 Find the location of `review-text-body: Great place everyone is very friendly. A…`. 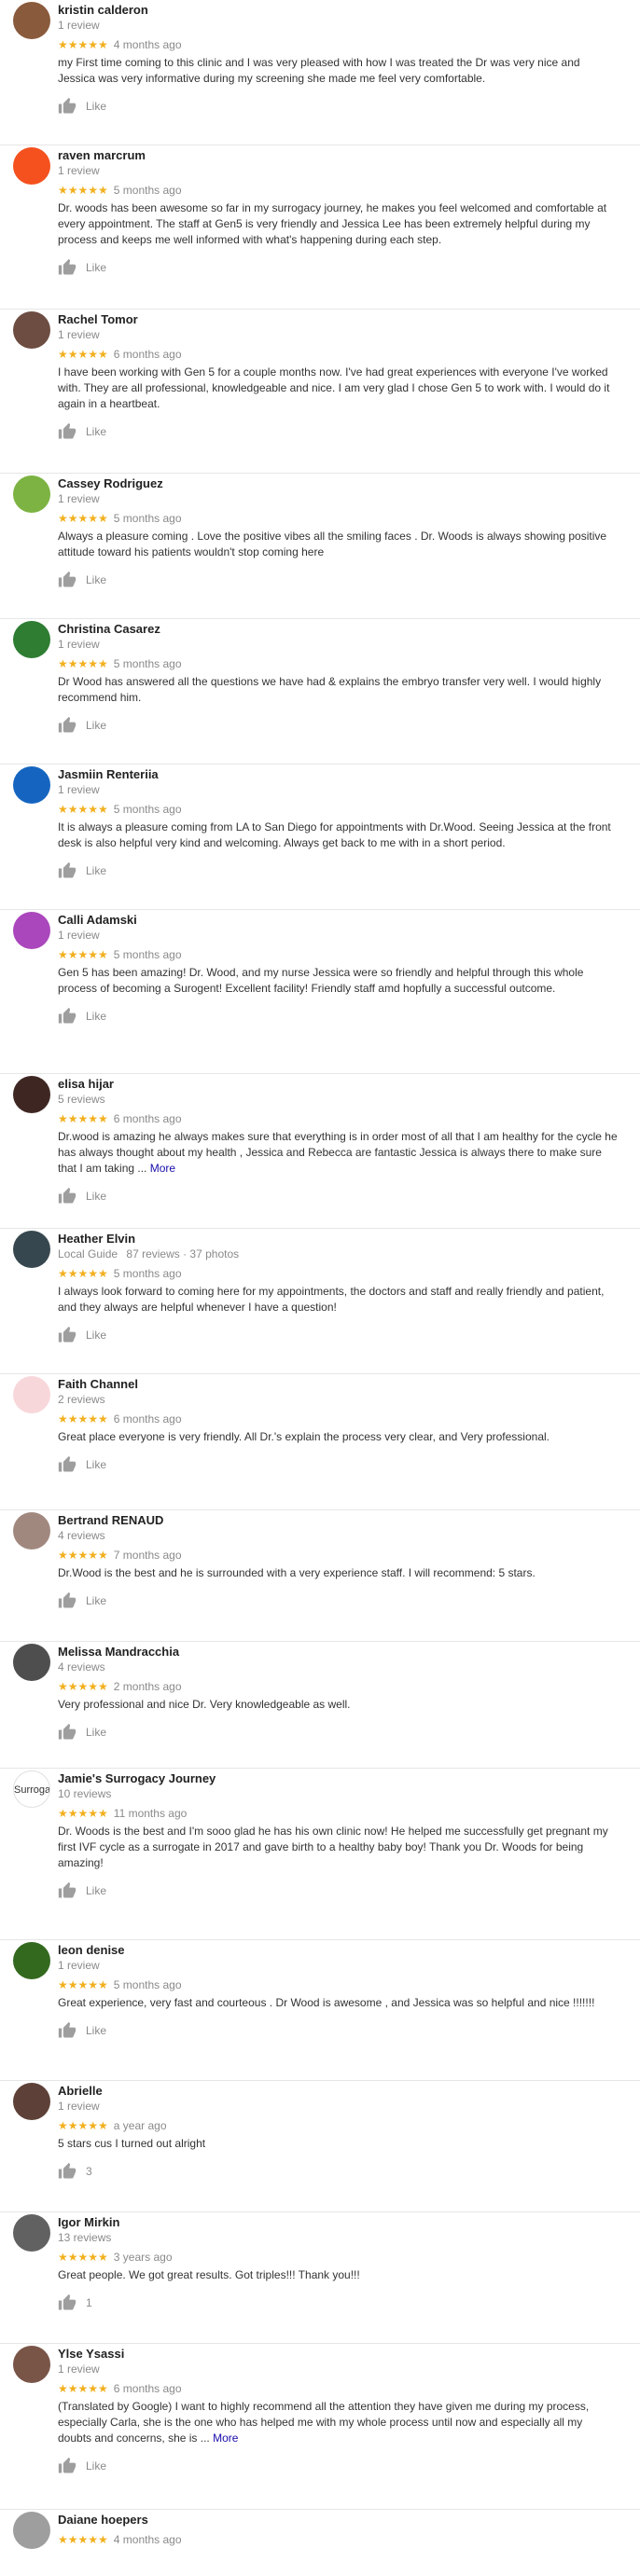

review-text-body: Great place everyone is very friendly. A… is located at coordinates (304, 1436).